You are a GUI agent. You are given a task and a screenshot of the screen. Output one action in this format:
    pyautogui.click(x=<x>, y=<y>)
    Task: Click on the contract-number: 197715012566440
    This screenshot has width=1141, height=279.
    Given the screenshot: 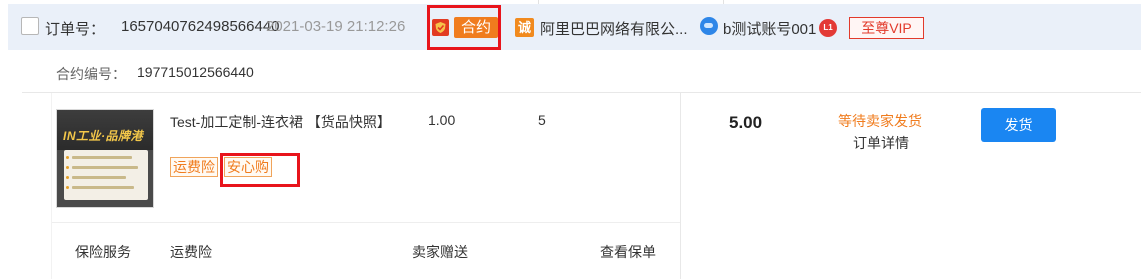 What is the action you would take?
    pyautogui.click(x=195, y=72)
    